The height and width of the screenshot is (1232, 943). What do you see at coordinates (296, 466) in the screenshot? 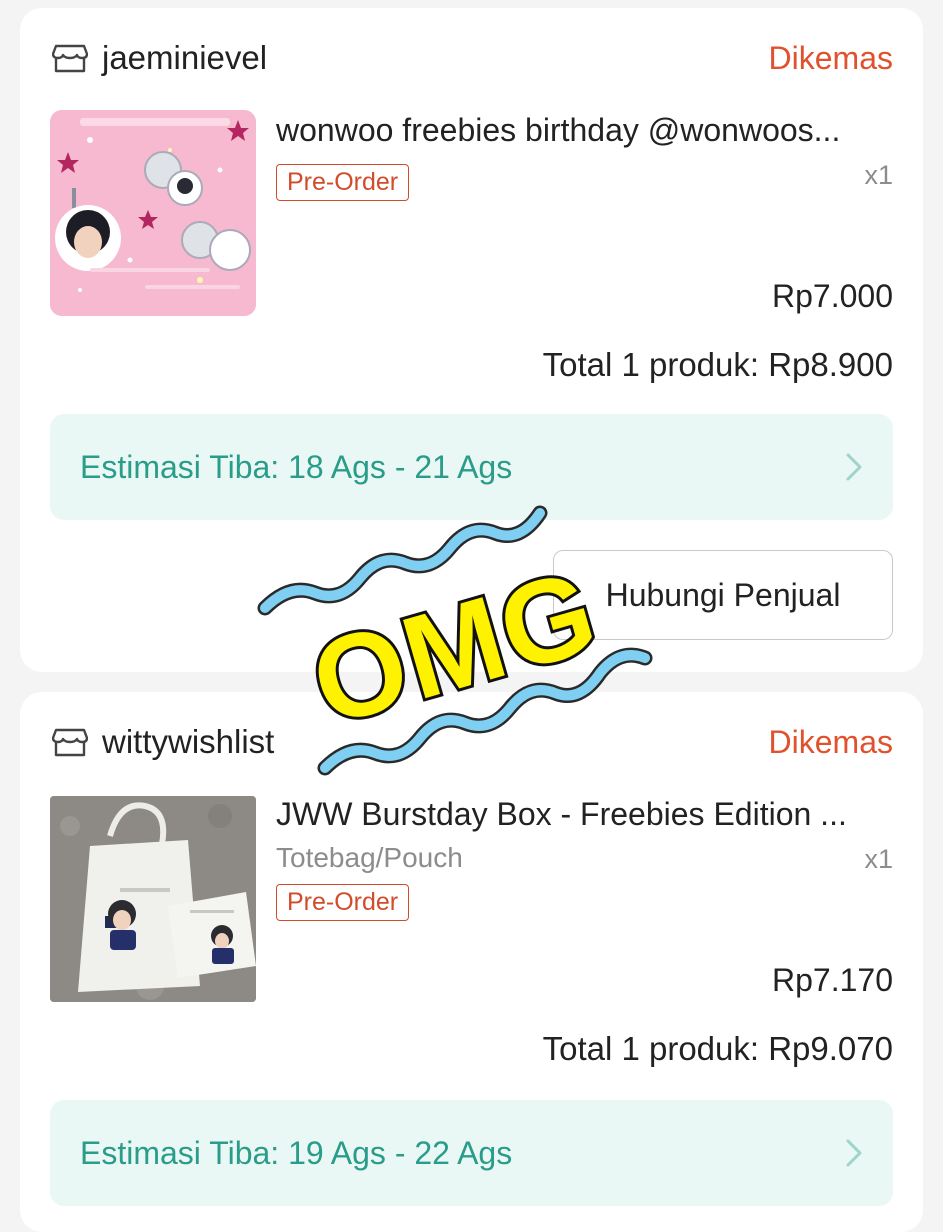
I see `delivery-estimate-text: Estimasi Tiba: 18 Ags - 21 Ags` at bounding box center [296, 466].